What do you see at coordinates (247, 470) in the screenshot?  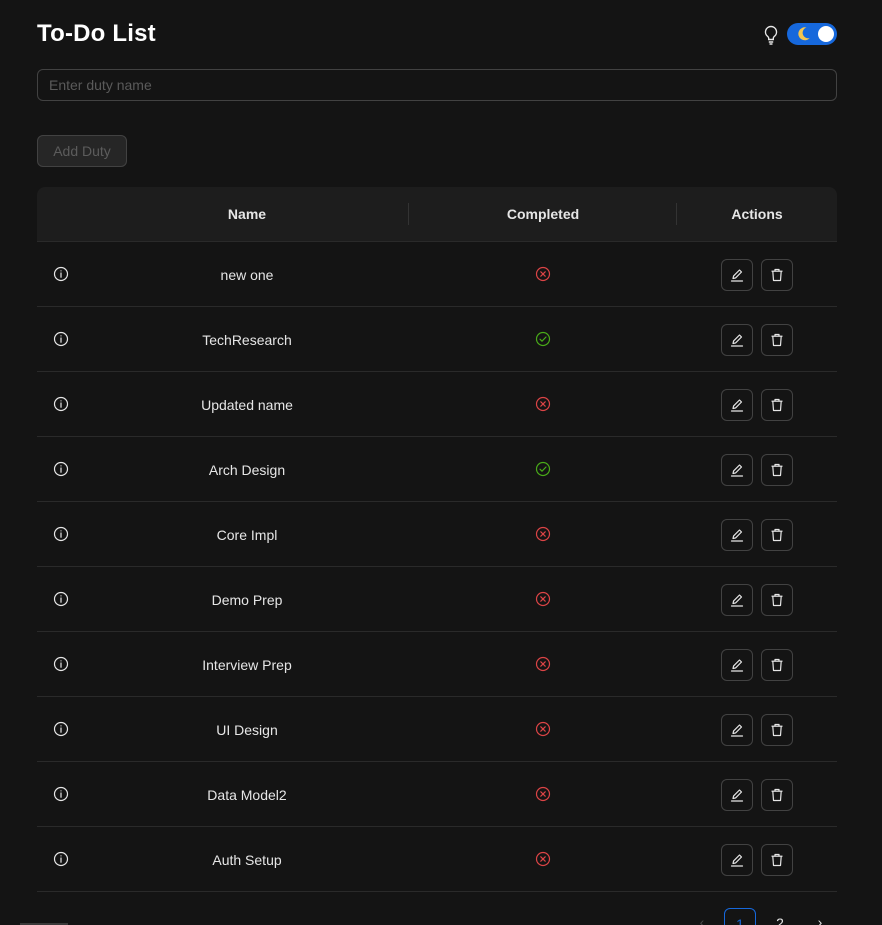 I see `duty-name: Arch Design` at bounding box center [247, 470].